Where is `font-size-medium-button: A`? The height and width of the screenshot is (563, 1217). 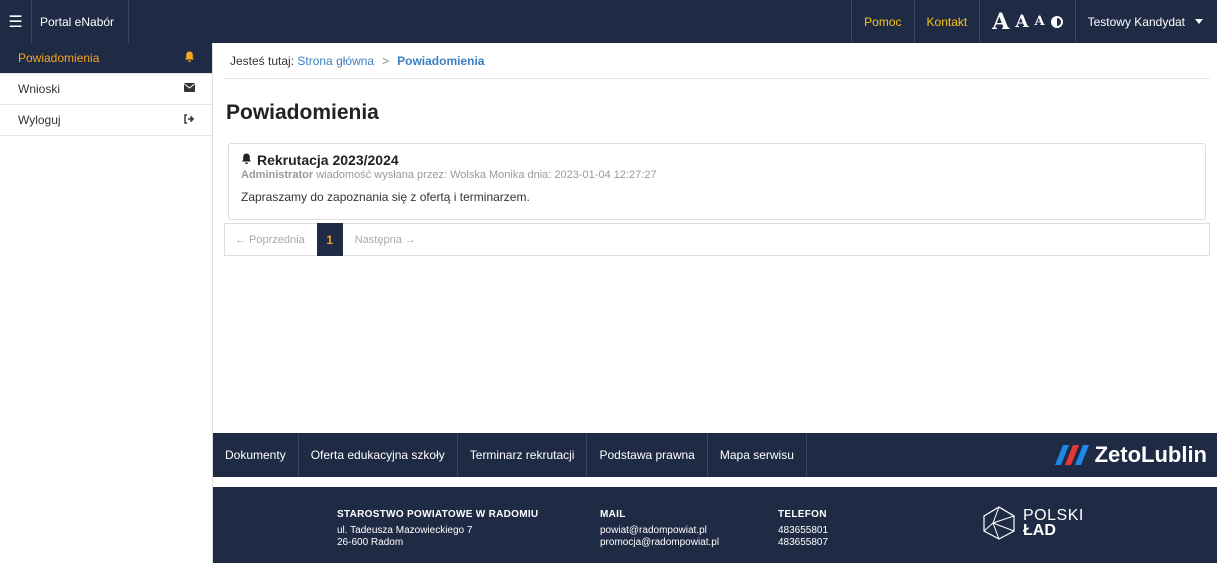 font-size-medium-button: A is located at coordinates (1021, 22).